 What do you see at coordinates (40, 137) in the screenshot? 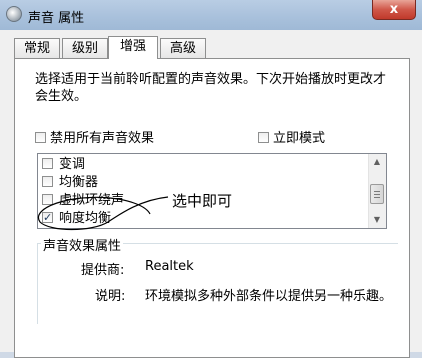
I see `disable-all-checkbox` at bounding box center [40, 137].